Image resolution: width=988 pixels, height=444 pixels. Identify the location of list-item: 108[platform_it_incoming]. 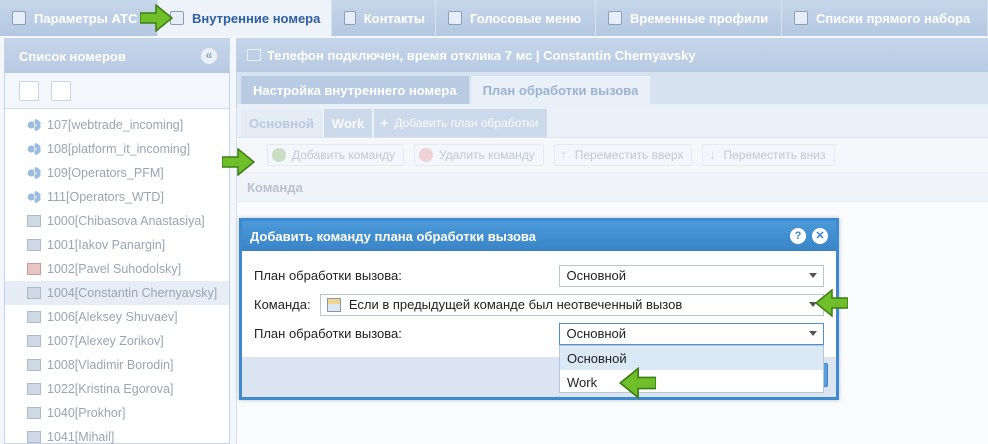
(117, 149).